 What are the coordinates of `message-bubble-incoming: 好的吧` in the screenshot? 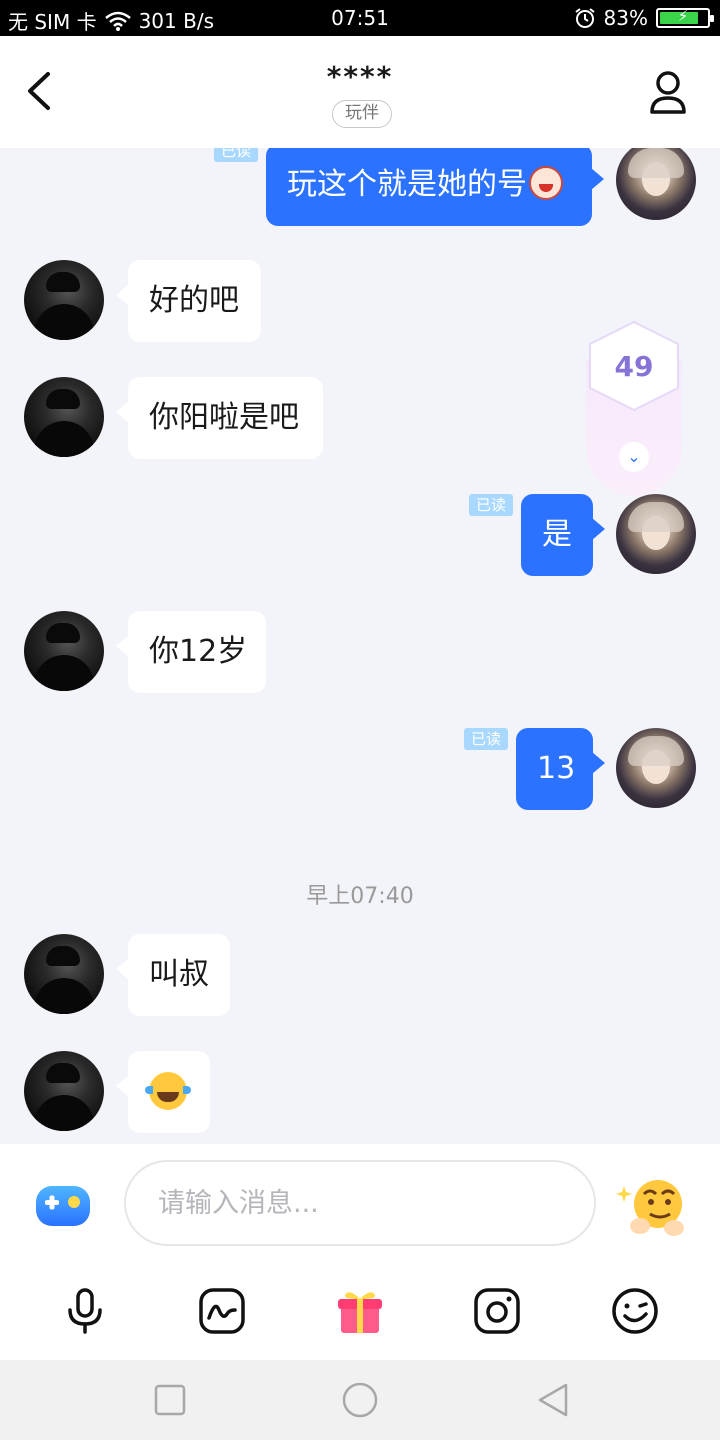 It's located at (188, 301).